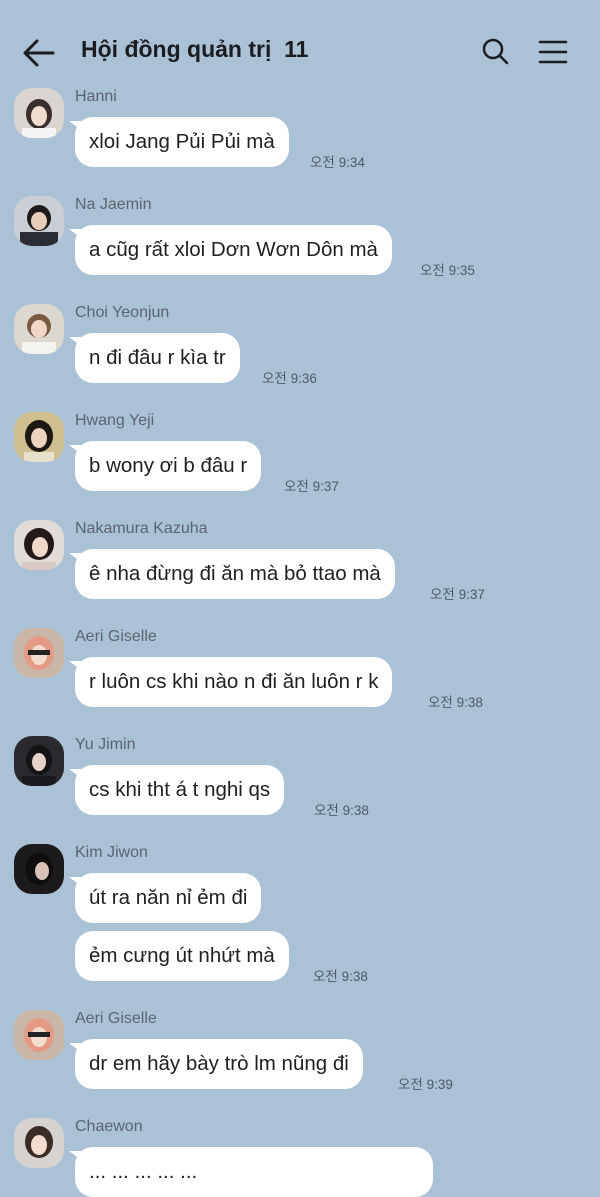  I want to click on message-bubble: ê nha đừng đi ăn mà bỏ ttao mà, so click(232, 574).